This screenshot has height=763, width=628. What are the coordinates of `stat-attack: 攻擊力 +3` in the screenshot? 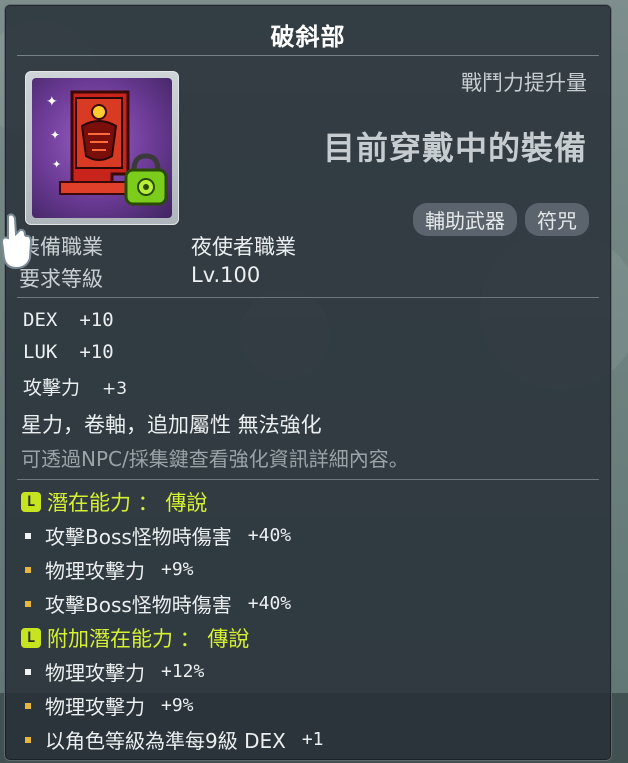 It's located at (75, 386).